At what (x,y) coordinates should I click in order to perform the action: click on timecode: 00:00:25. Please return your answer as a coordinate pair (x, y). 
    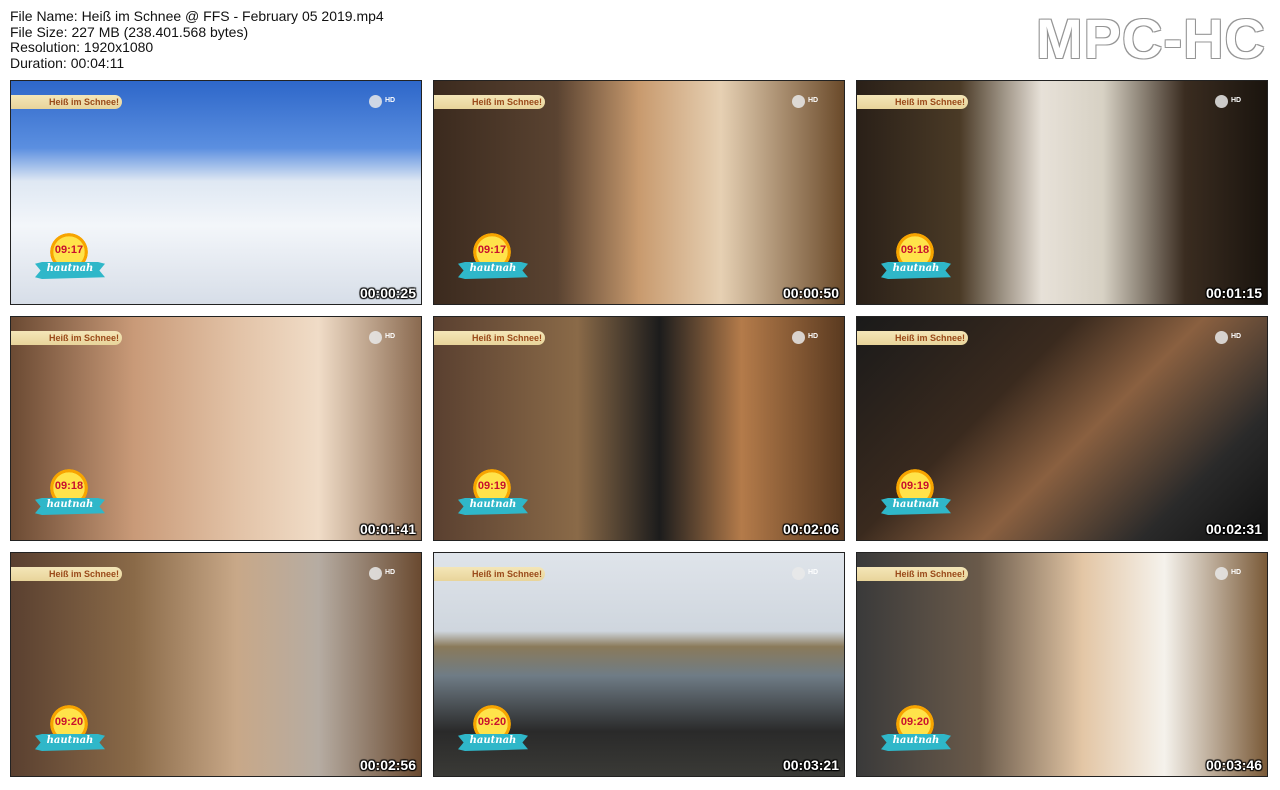
    Looking at the image, I should click on (387, 293).